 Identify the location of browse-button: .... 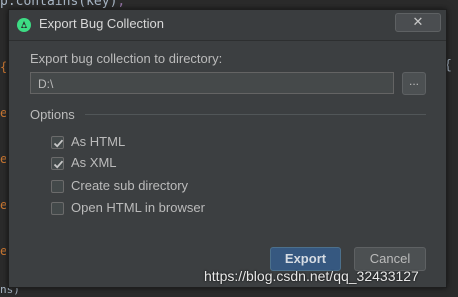
(414, 83).